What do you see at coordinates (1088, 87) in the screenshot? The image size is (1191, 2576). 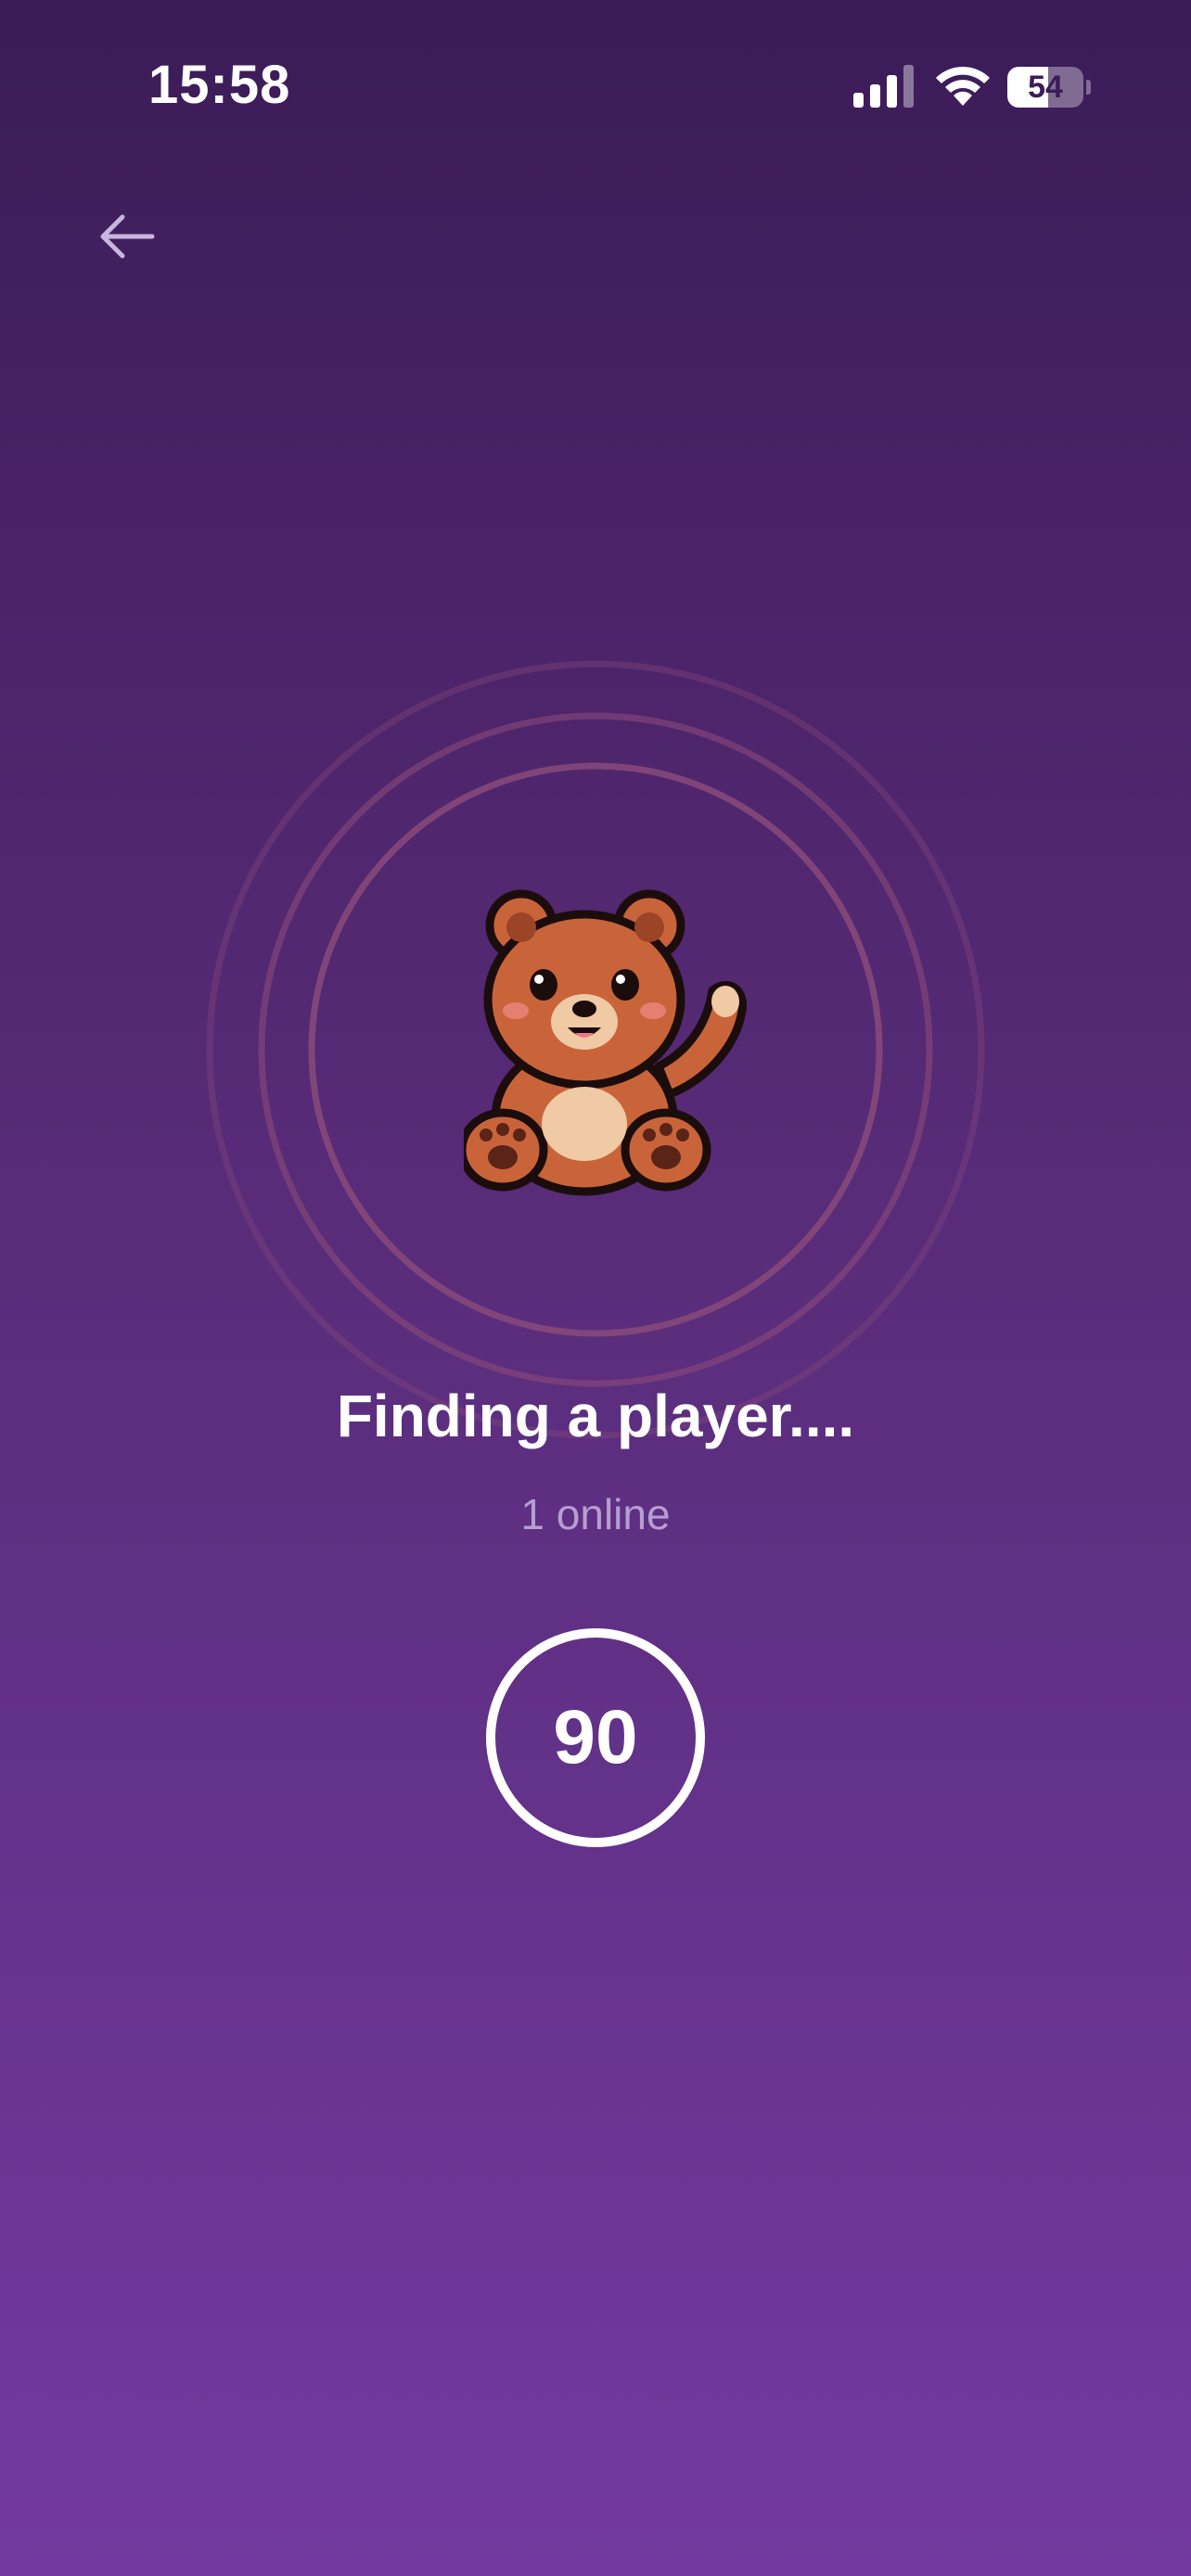 I see `battery-tip` at bounding box center [1088, 87].